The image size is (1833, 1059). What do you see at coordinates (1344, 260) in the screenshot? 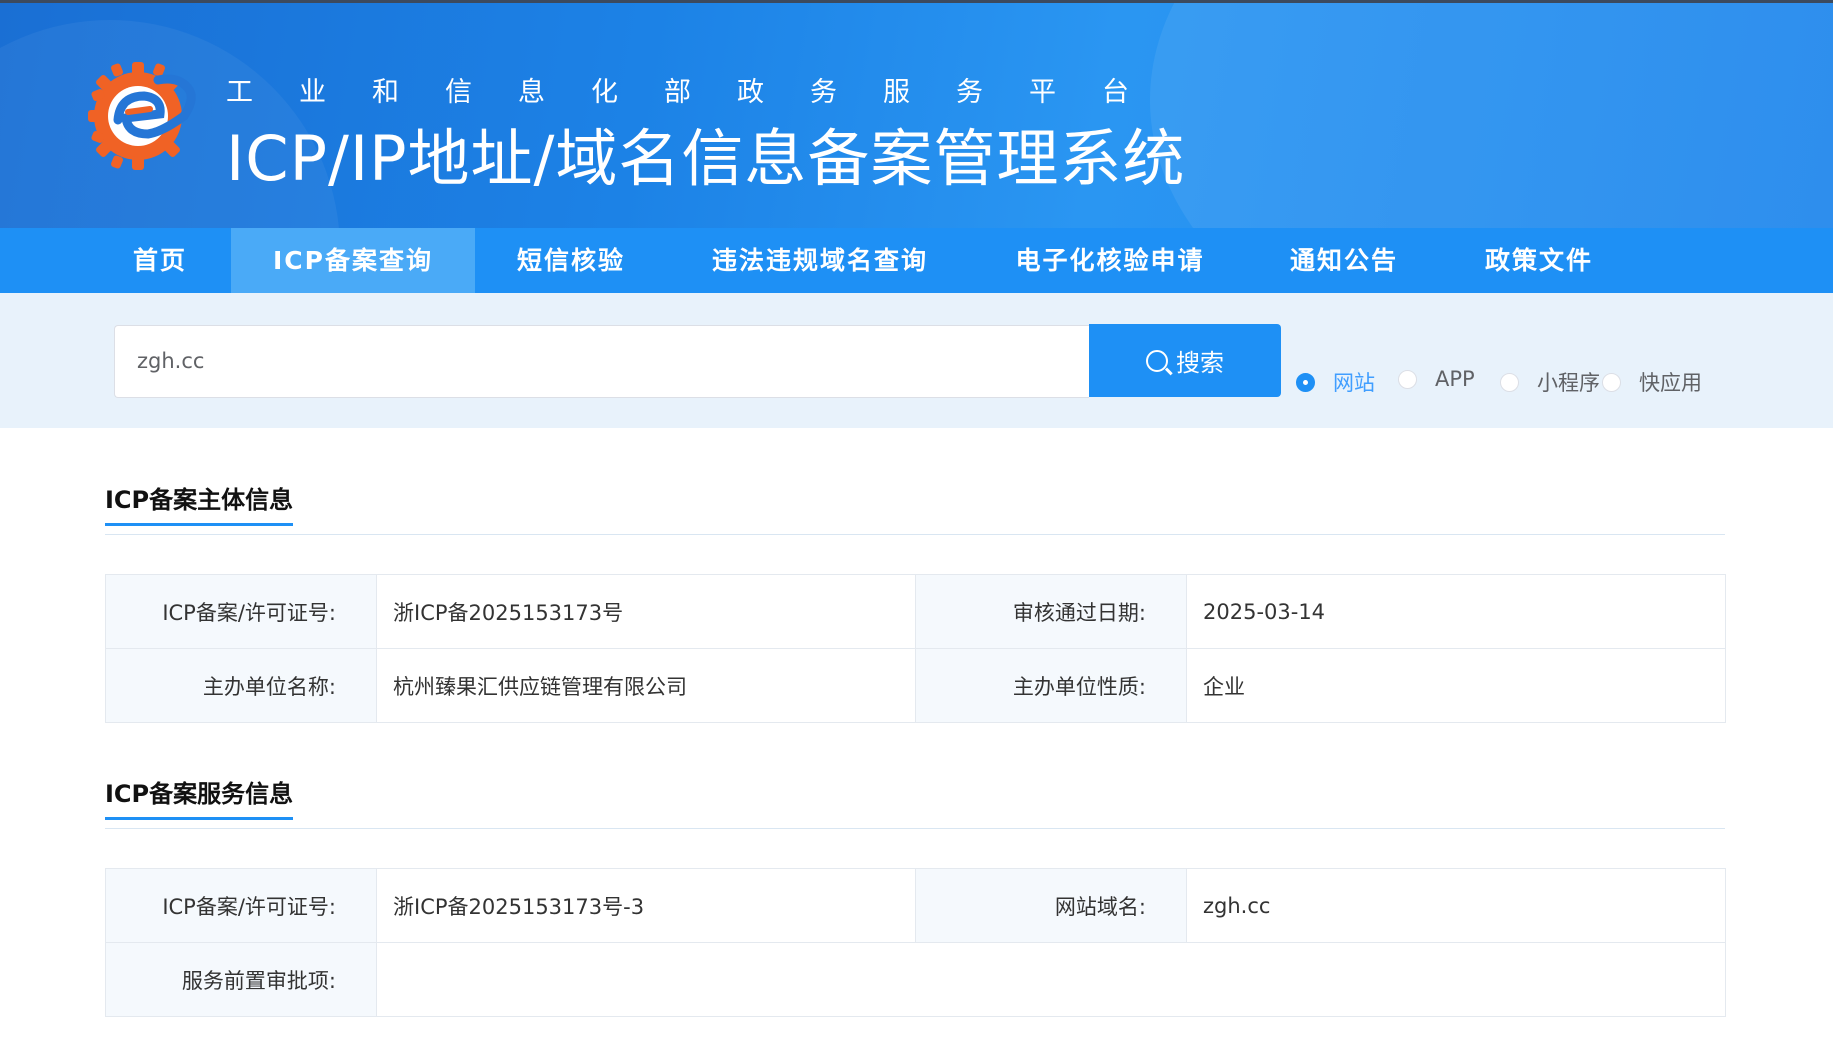
I see `nav-item-notices: 通知公告` at bounding box center [1344, 260].